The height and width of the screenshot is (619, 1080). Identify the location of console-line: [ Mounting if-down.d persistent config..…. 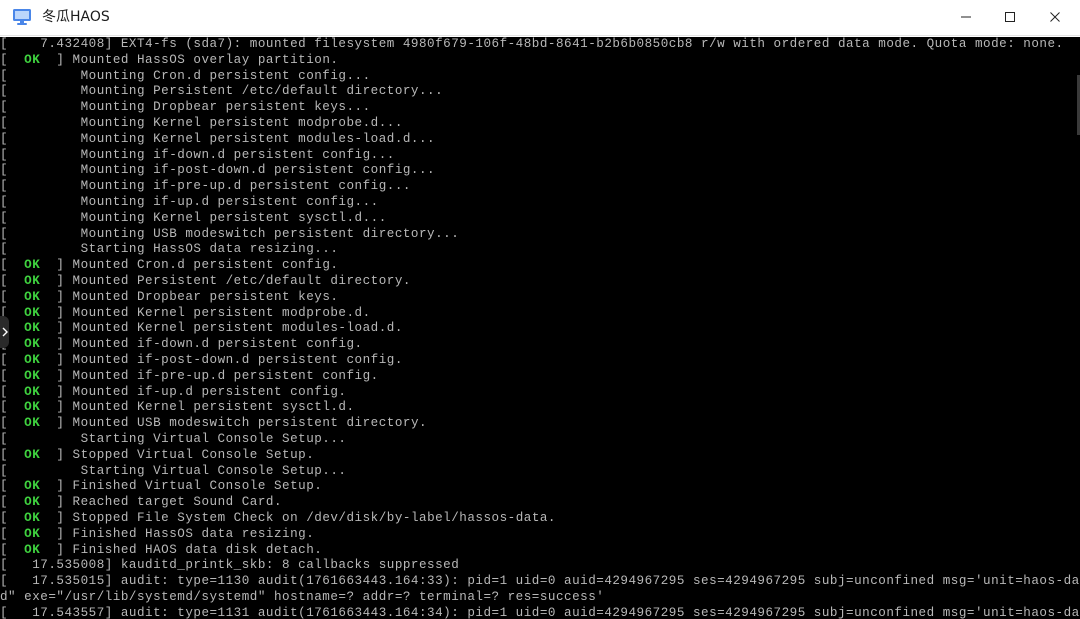
(540, 156).